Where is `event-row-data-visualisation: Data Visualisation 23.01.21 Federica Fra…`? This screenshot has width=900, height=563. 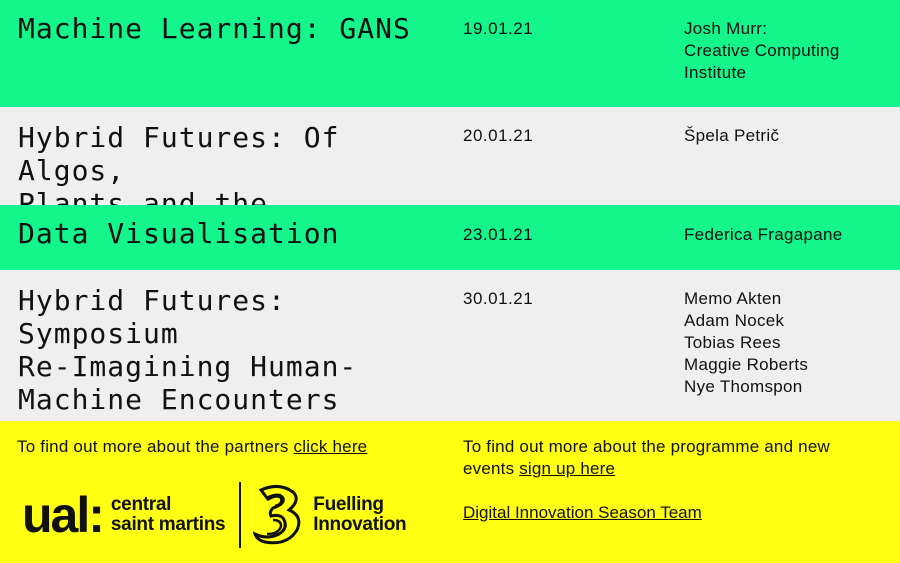
event-row-data-visualisation: Data Visualisation 23.01.21 Federica Fra… is located at coordinates (450, 237).